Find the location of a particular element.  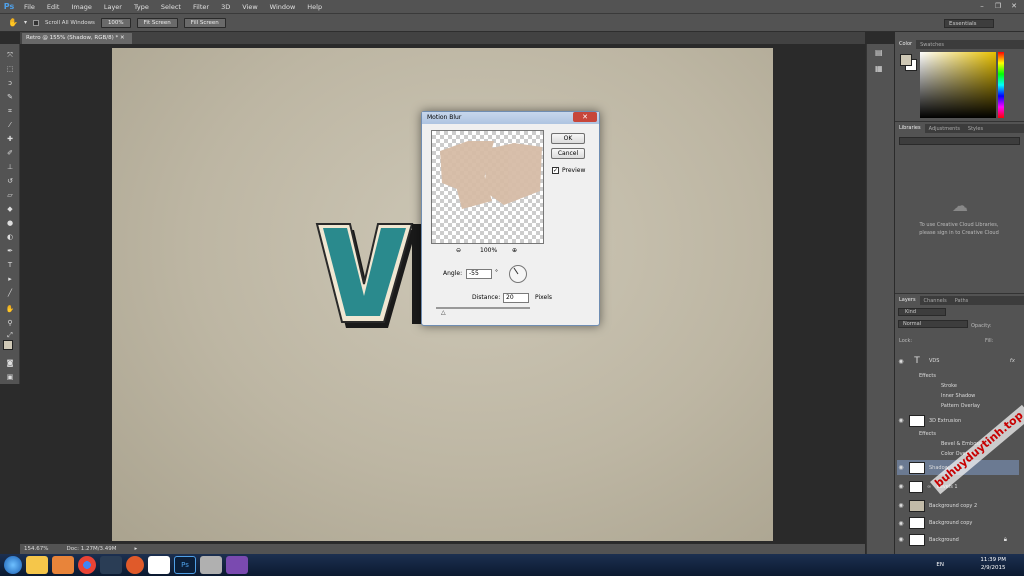

scroll-all-windows-checkbox is located at coordinates (35, 22).